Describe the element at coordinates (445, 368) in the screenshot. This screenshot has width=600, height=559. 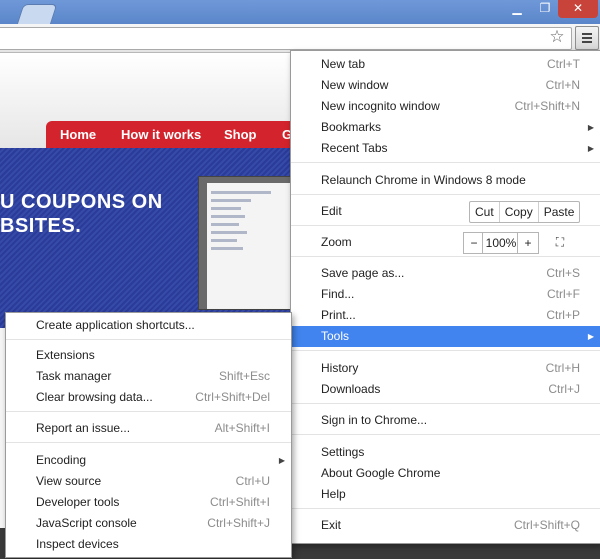
I see `menu-history: History Ctrl+H` at that location.